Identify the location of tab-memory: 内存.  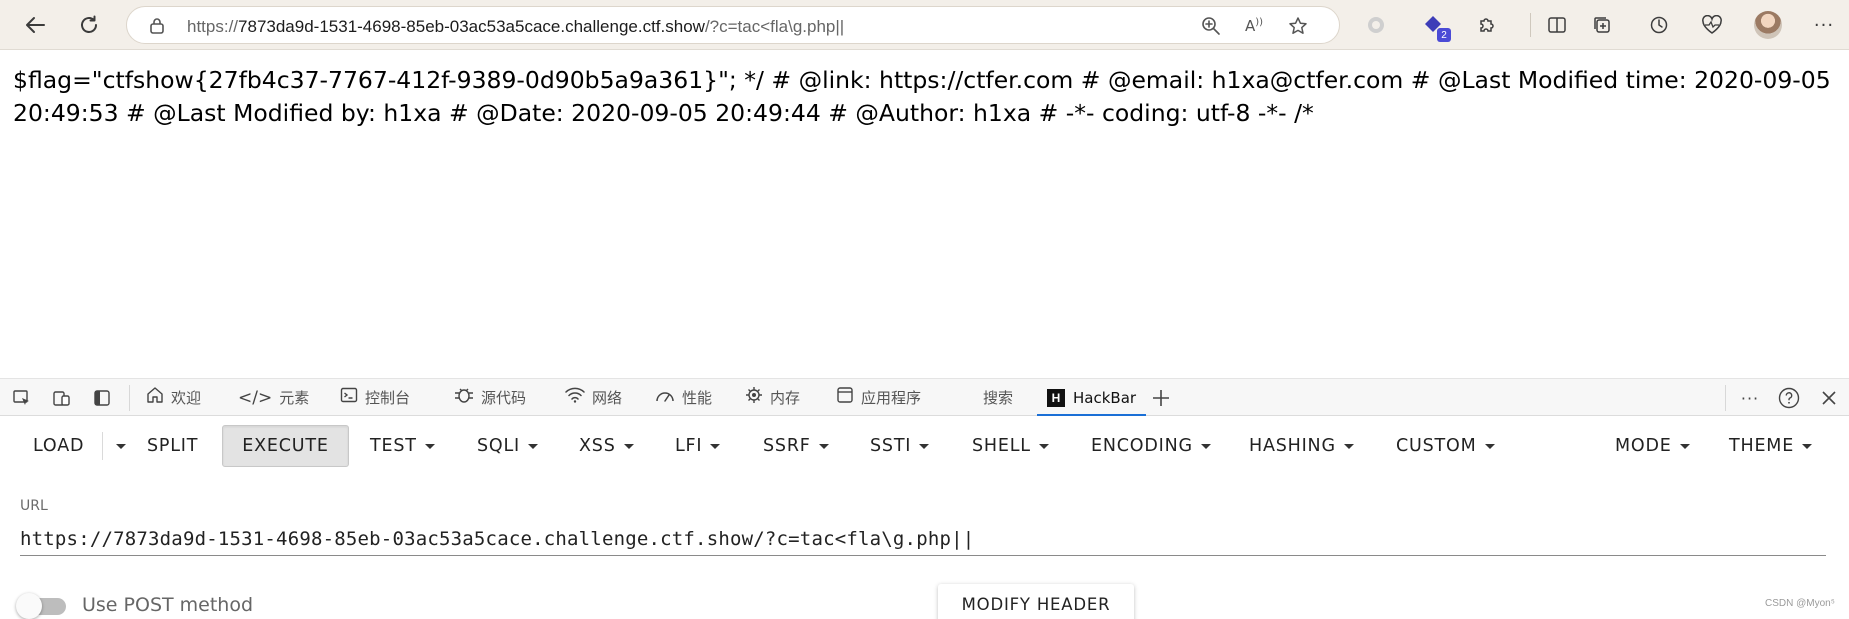
(772, 397).